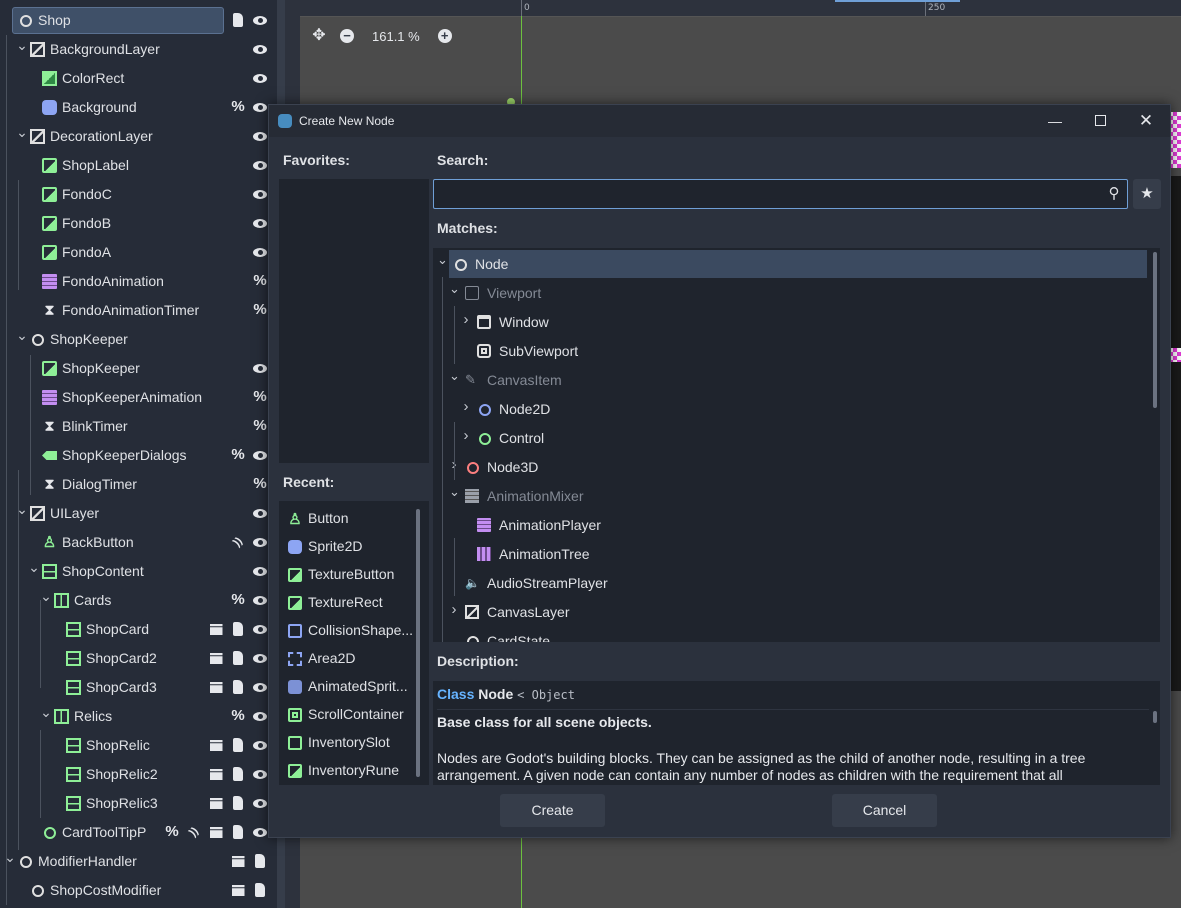 The width and height of the screenshot is (1181, 908). Describe the element at coordinates (1055, 121) in the screenshot. I see `minimize-icon: —` at that location.